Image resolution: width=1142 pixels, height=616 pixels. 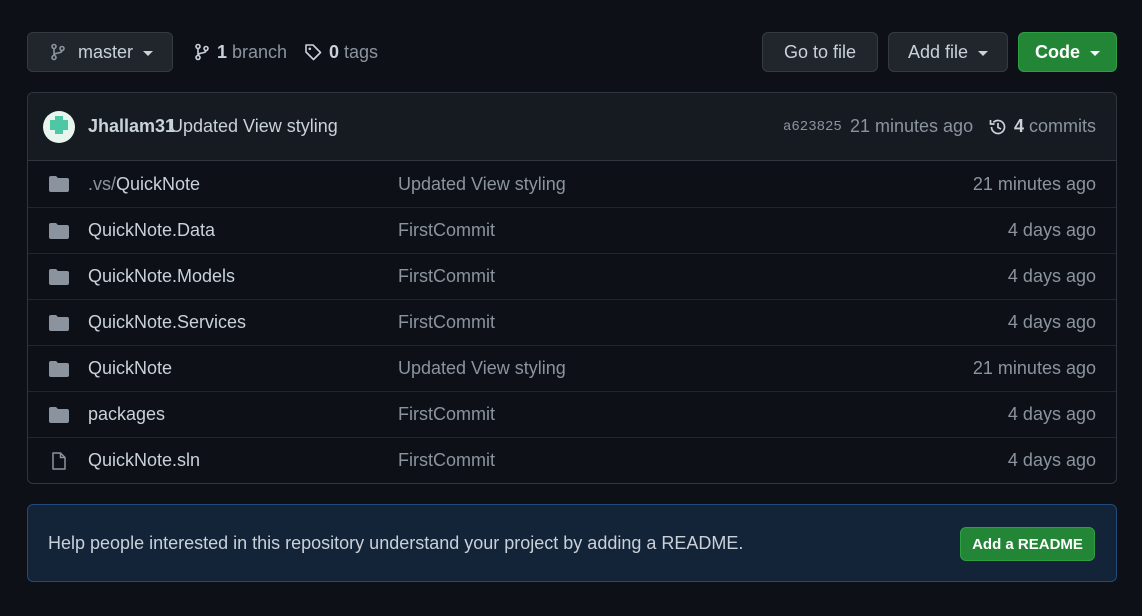 What do you see at coordinates (334, 51) in the screenshot?
I see `tags-count: 0` at bounding box center [334, 51].